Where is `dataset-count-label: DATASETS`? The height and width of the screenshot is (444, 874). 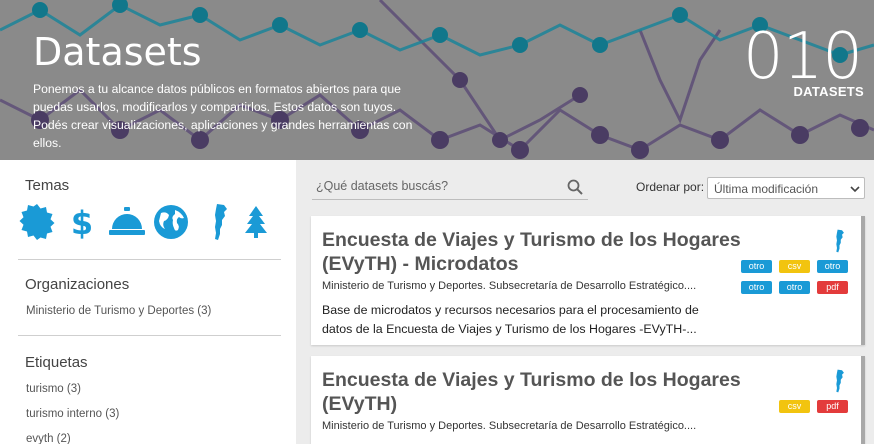 dataset-count-label: DATASETS is located at coordinates (828, 91).